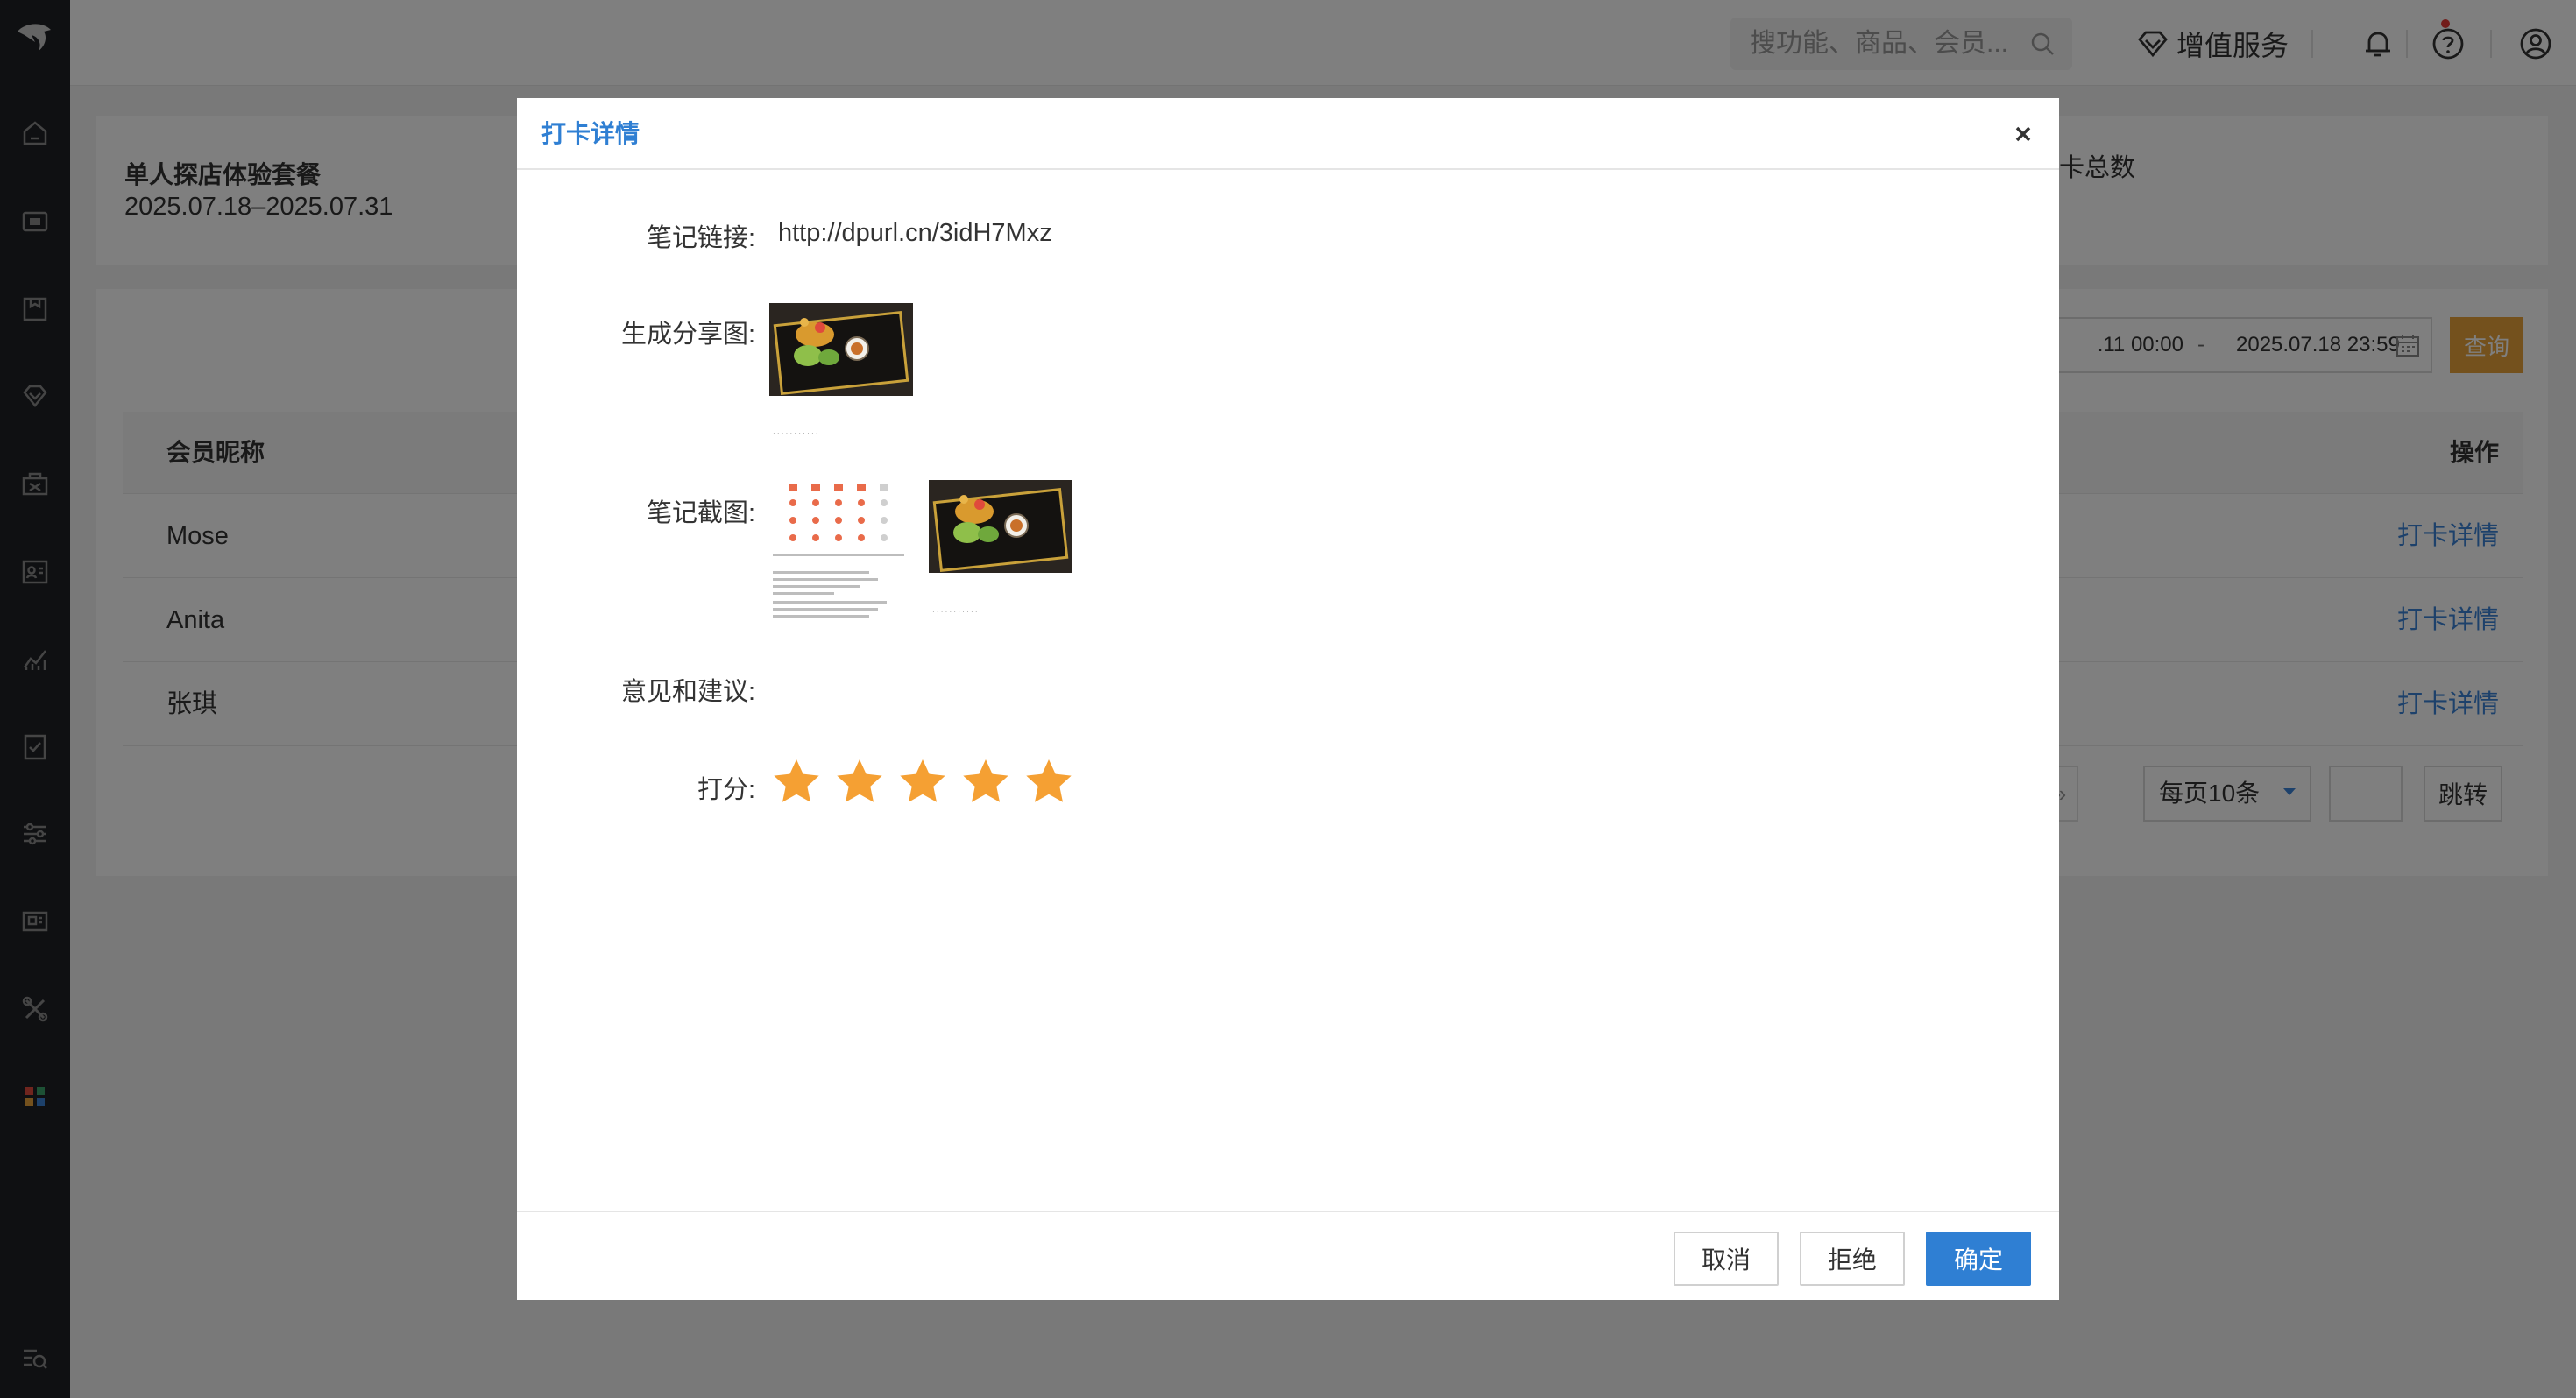  I want to click on share-image-caption: · · · · · · · · · · ·, so click(795, 433).